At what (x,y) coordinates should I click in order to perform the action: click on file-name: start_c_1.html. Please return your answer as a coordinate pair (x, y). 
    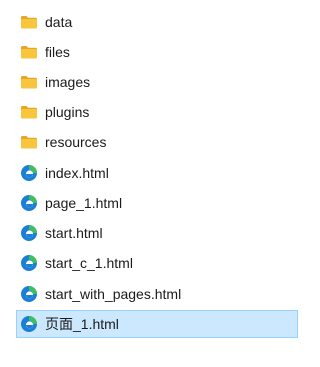
    Looking at the image, I should click on (89, 263).